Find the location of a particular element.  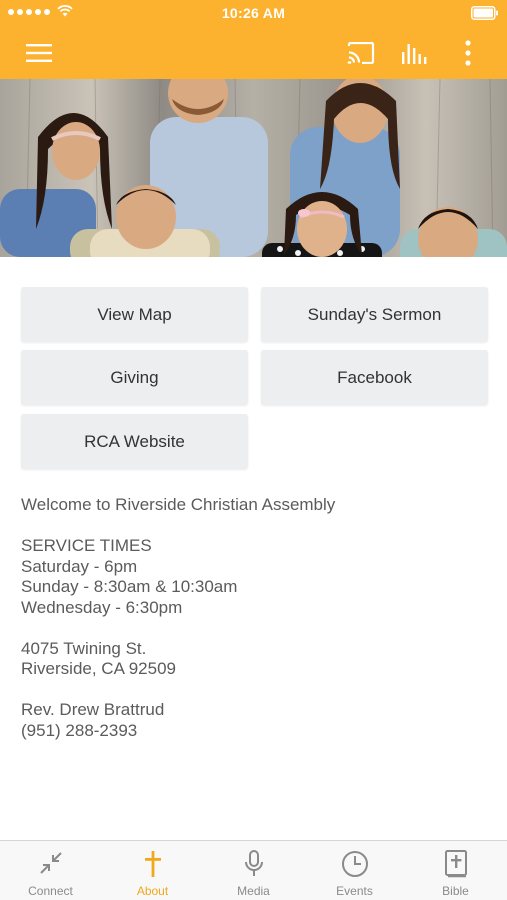

tab-connect-label: Connect is located at coordinates (50, 891).